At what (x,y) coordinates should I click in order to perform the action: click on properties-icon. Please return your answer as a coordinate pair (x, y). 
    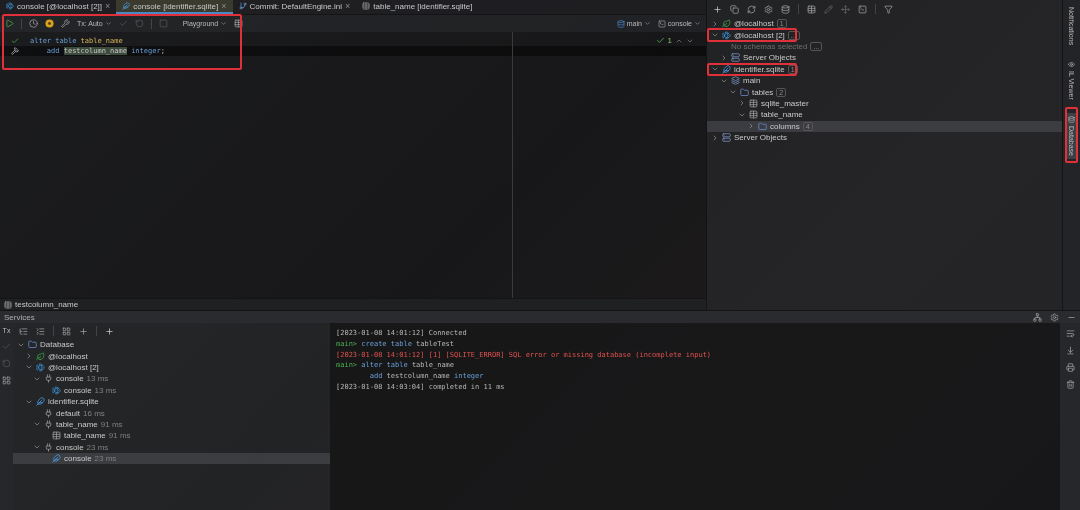
    Looking at the image, I should click on (768, 9).